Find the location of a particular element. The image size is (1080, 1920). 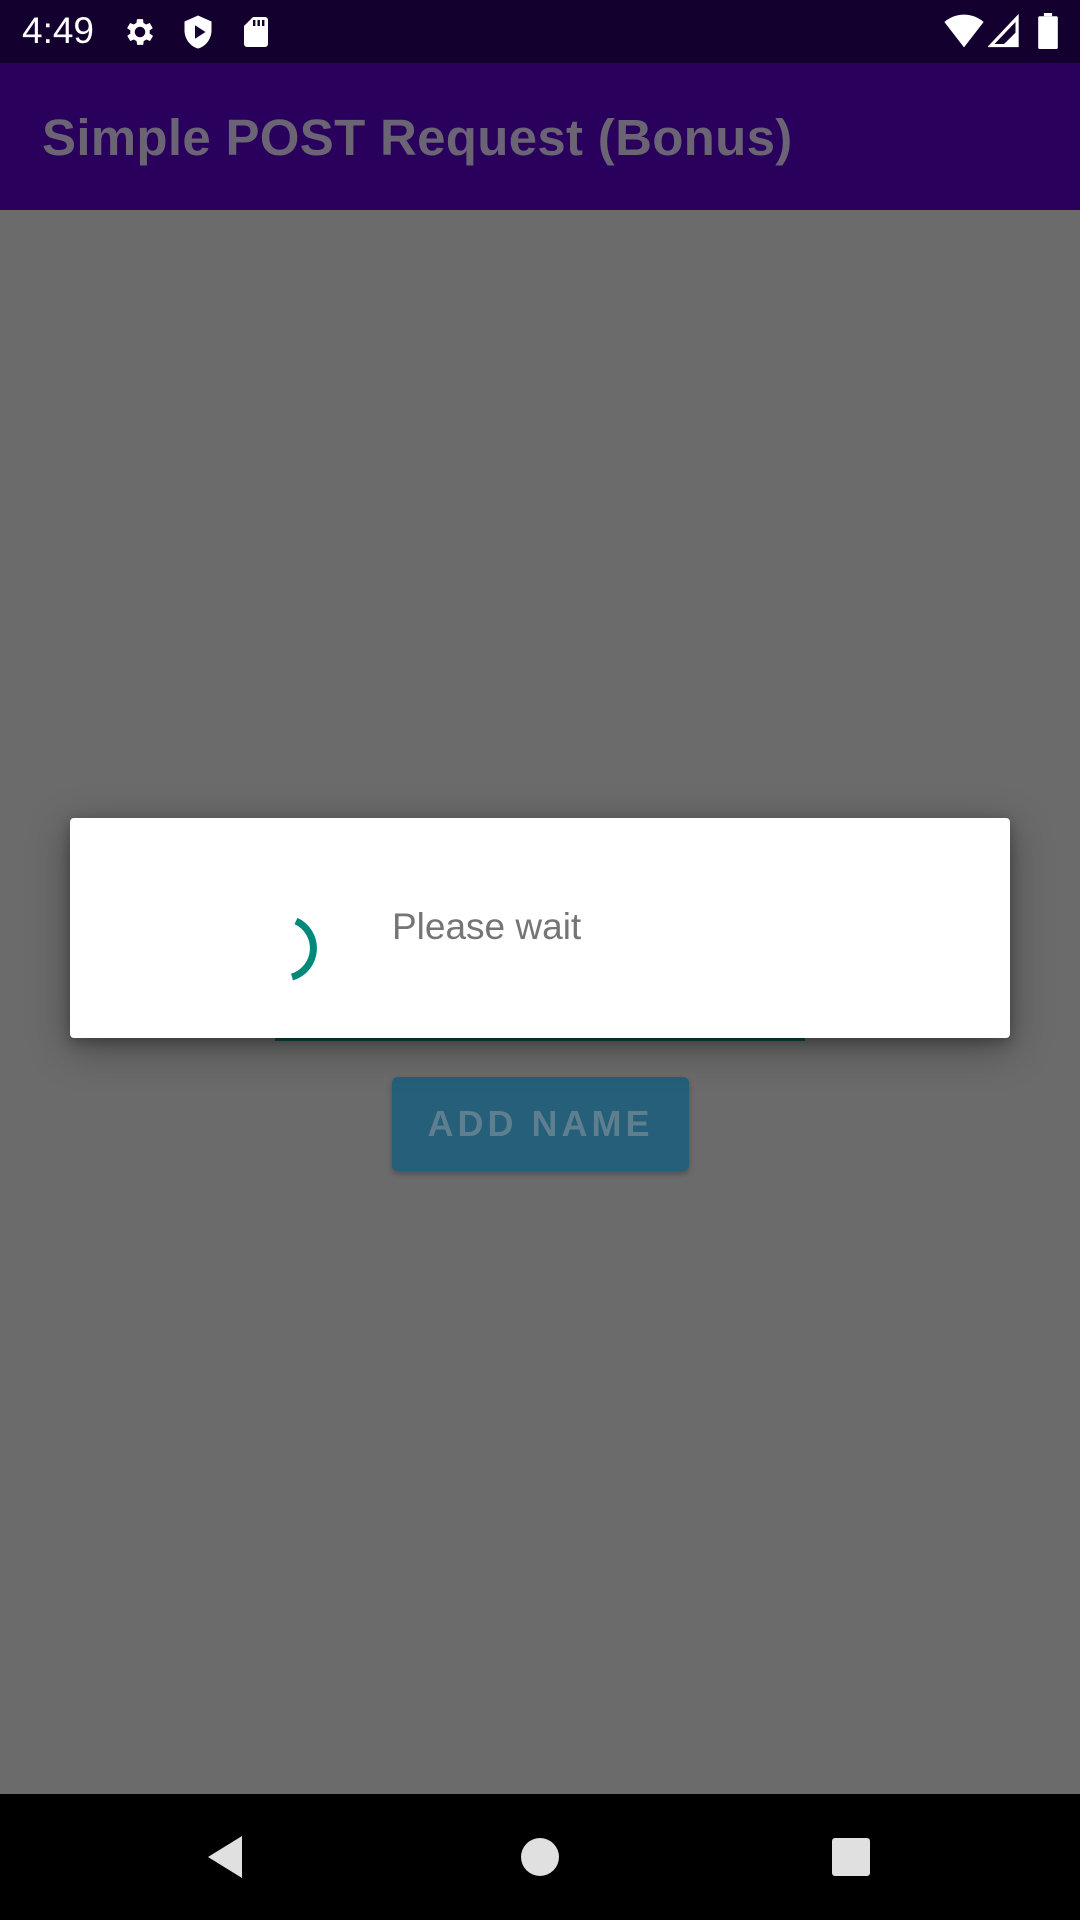

navigation-bar is located at coordinates (540, 1857).